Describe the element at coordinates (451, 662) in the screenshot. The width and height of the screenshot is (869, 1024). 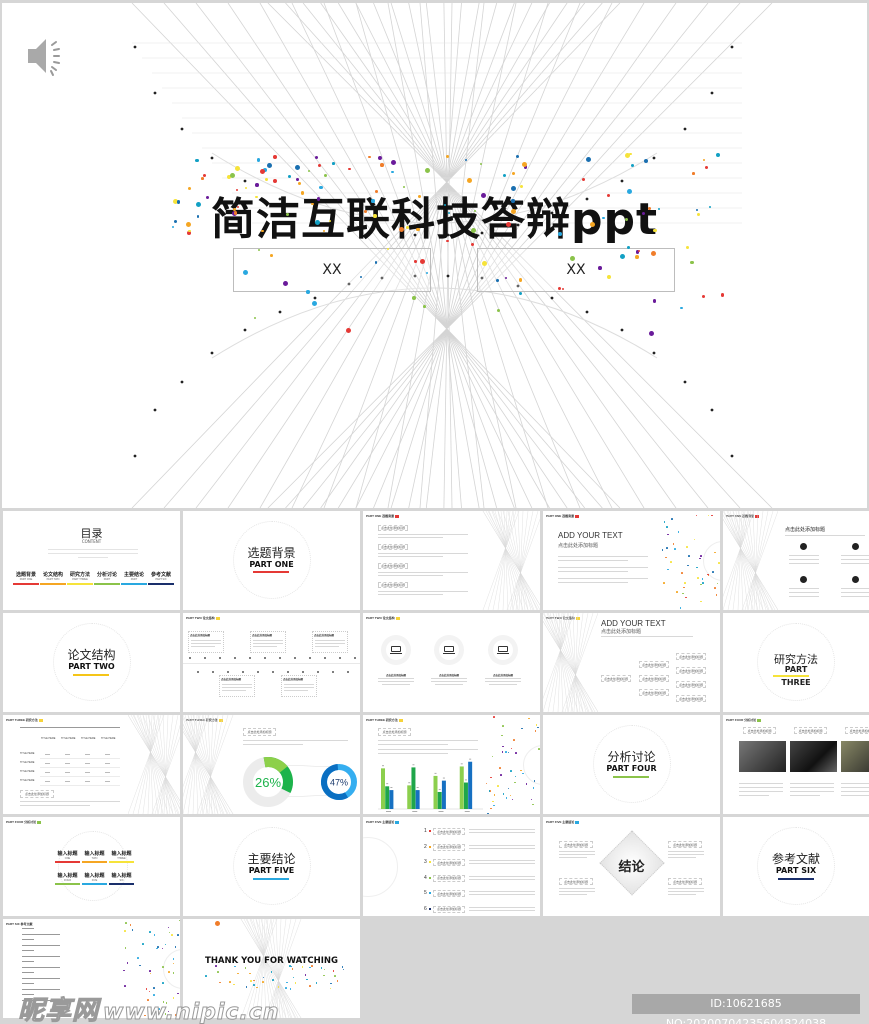
I see `thumbnail-device-icons: PART TWO 论文结构 点击此处添加标题 点击此处添加标题 点击此处添加标题` at that location.